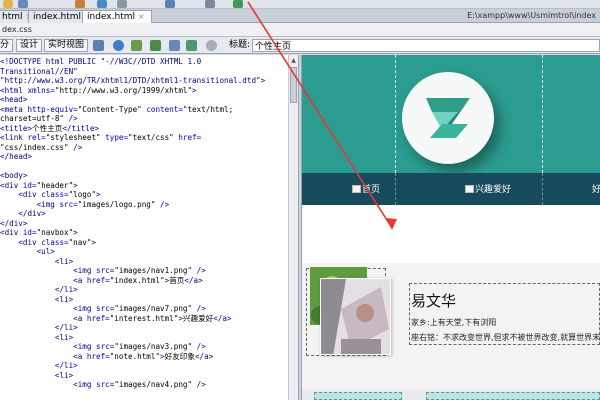 The height and width of the screenshot is (400, 600). What do you see at coordinates (144, 243) in the screenshot?
I see `code-line: <div class="nav">` at bounding box center [144, 243].